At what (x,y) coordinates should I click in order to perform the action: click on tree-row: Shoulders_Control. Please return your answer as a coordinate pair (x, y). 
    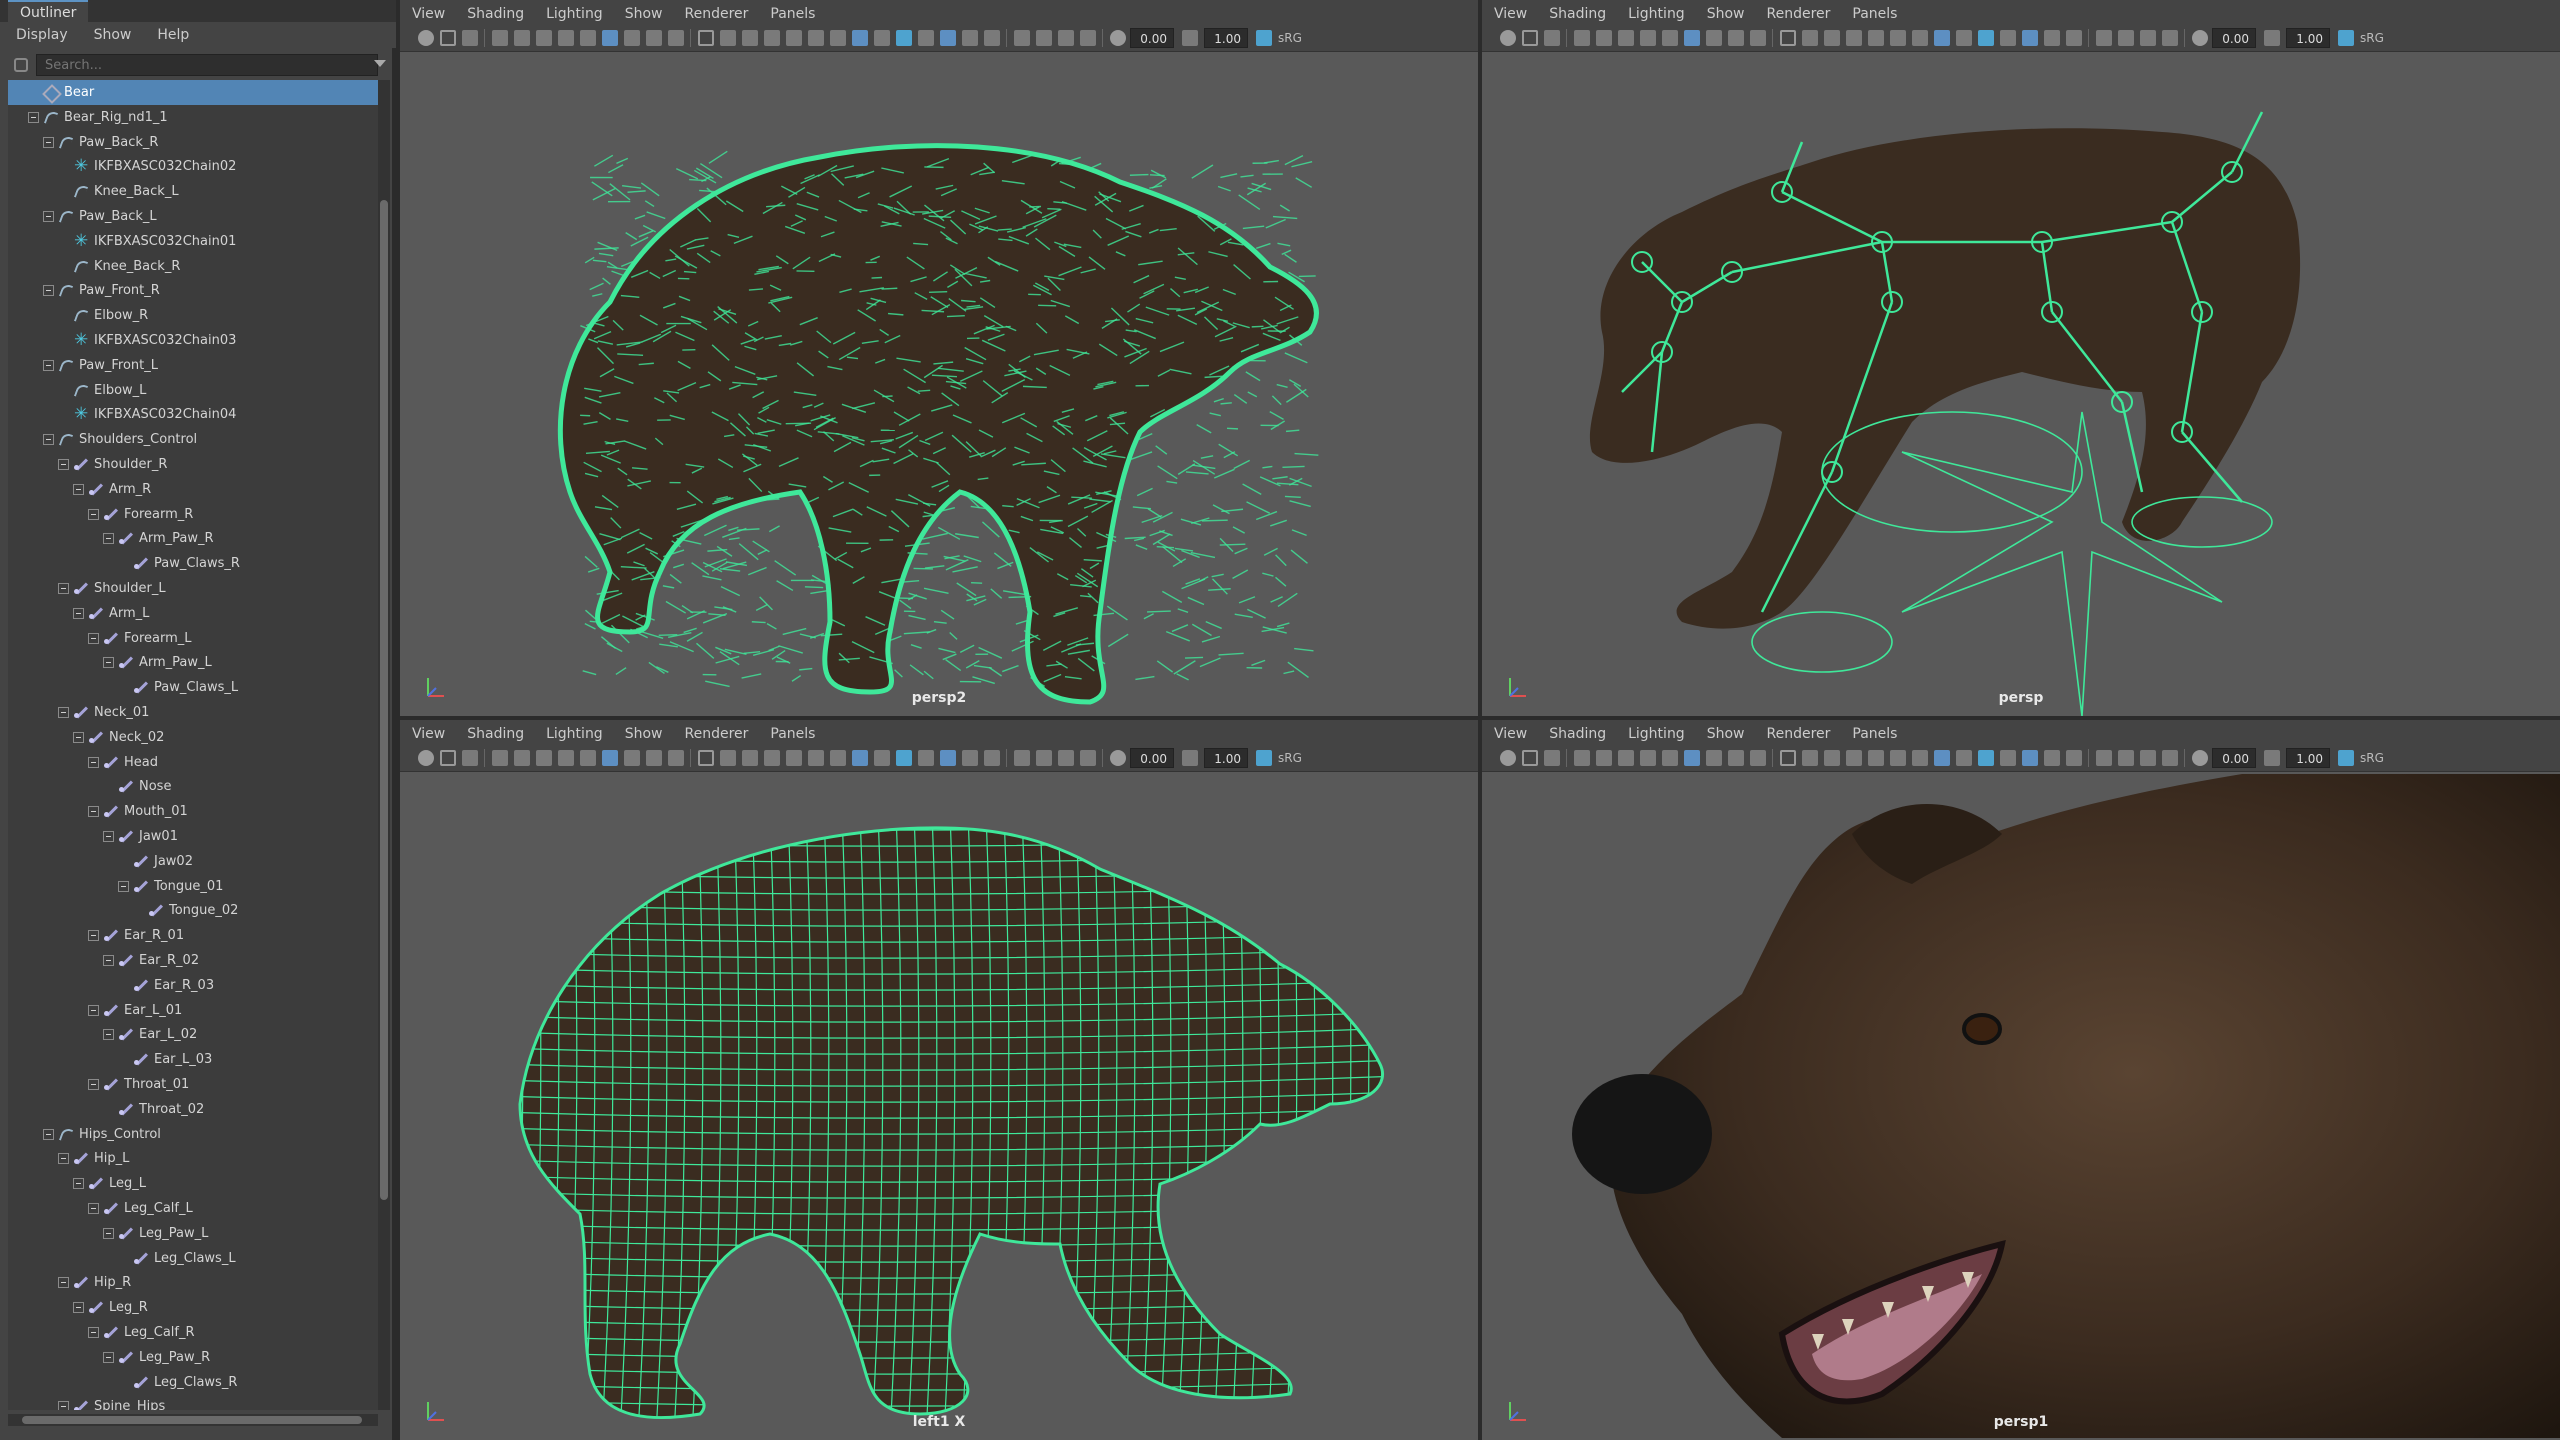
    Looking at the image, I should click on (193, 439).